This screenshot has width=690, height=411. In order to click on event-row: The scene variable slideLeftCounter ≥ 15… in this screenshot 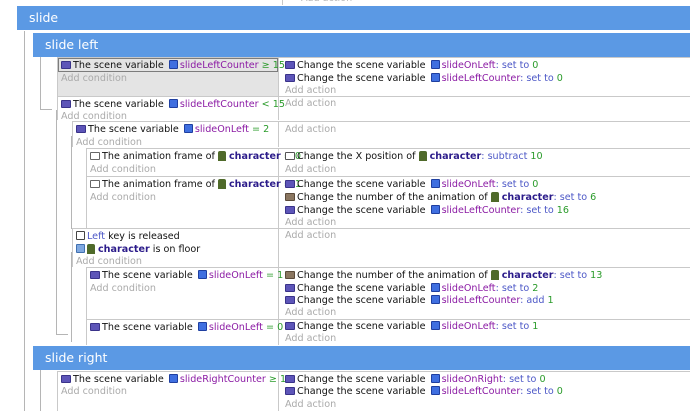, I will do `click(373, 76)`.